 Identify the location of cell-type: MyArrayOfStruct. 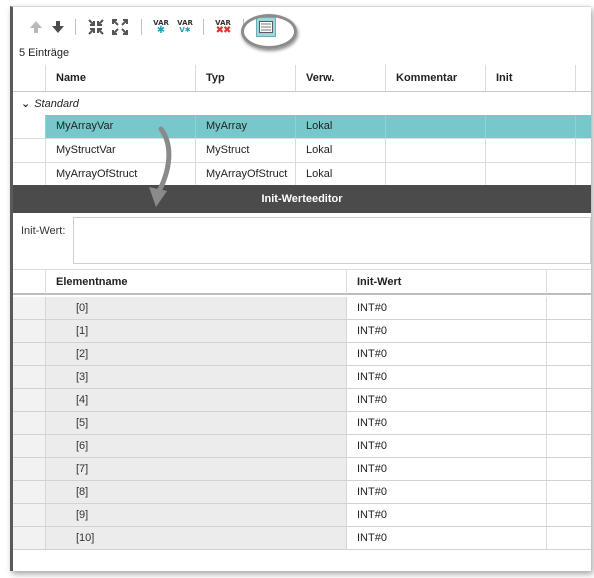
(246, 174).